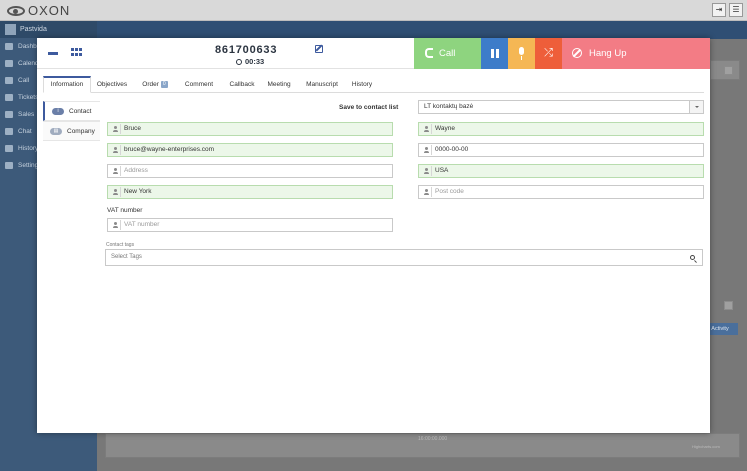 The image size is (747, 471). I want to click on tab-manuscript: Manuscript, so click(322, 84).